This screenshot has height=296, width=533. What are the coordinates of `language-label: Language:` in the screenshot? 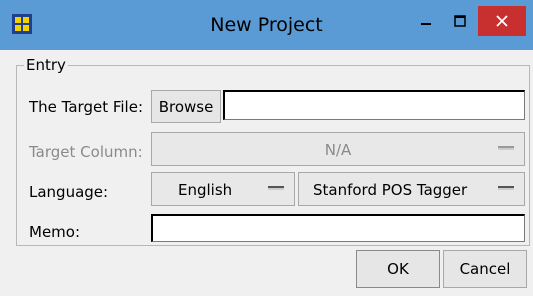 It's located at (69, 192).